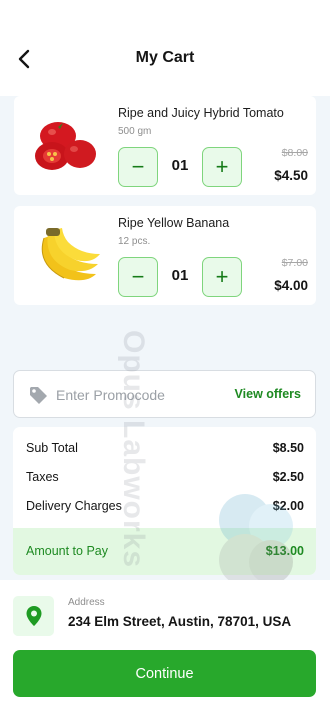 The width and height of the screenshot is (330, 714). Describe the element at coordinates (67, 551) in the screenshot. I see `total-label: Amount to Pay` at that location.